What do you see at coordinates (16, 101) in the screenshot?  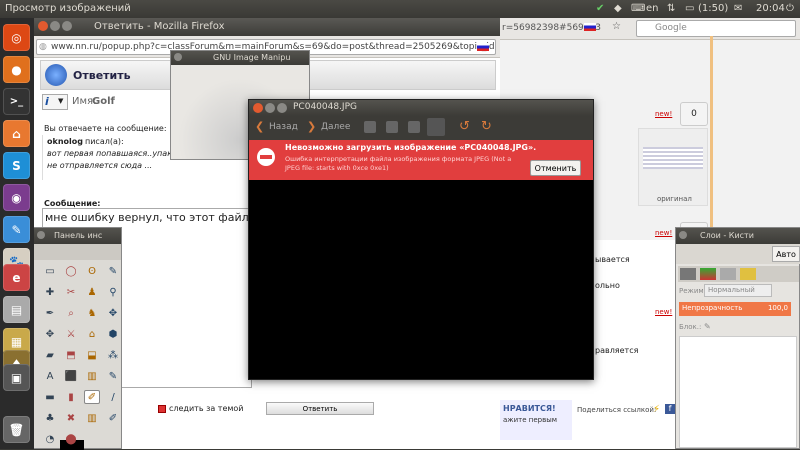 I see `launcher-terminal-button: >_` at bounding box center [16, 101].